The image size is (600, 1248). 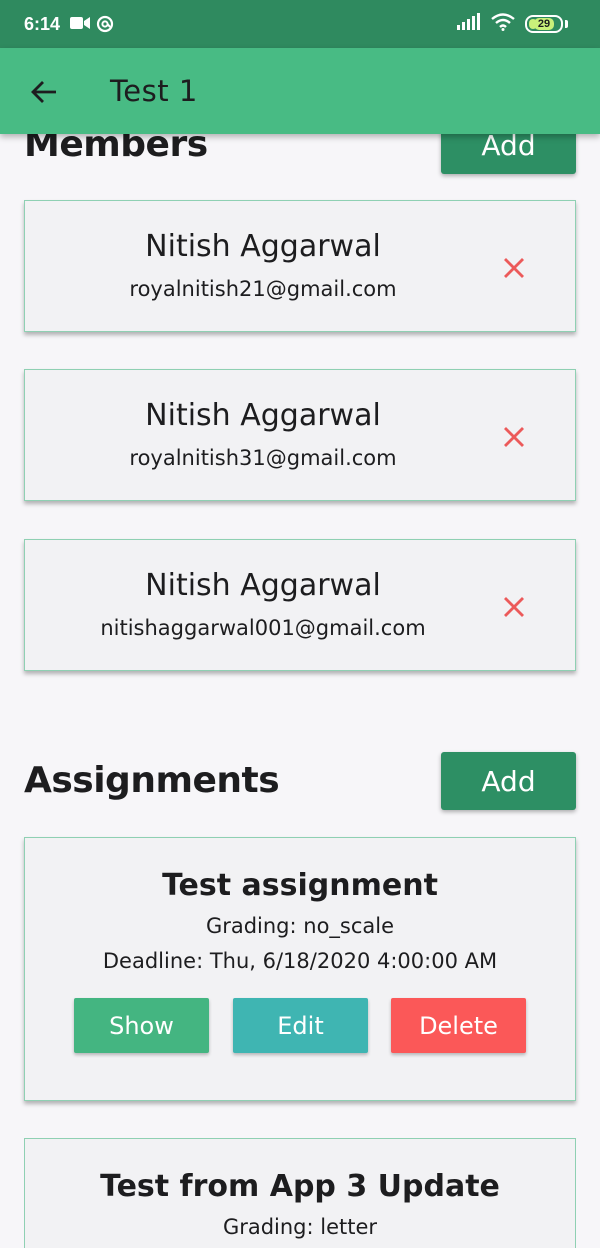 What do you see at coordinates (80, 25) in the screenshot?
I see `video-camera-icon` at bounding box center [80, 25].